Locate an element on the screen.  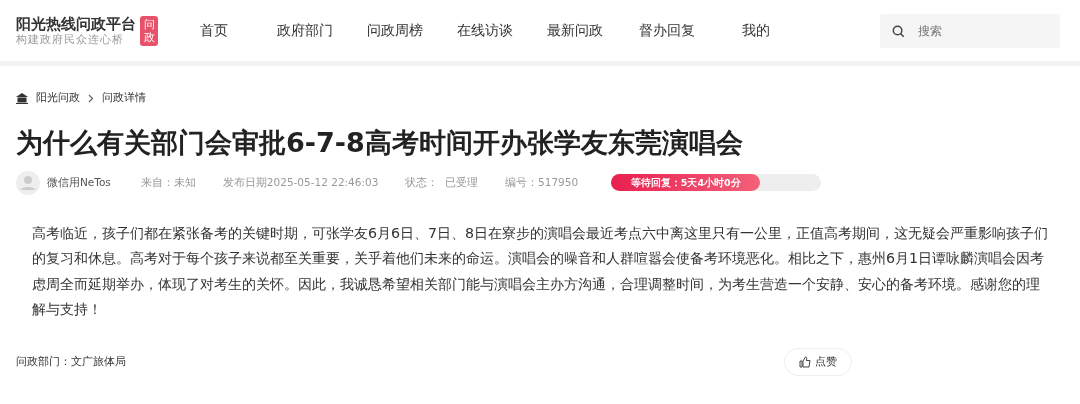
source-text: 来自：未知 is located at coordinates (168, 182).